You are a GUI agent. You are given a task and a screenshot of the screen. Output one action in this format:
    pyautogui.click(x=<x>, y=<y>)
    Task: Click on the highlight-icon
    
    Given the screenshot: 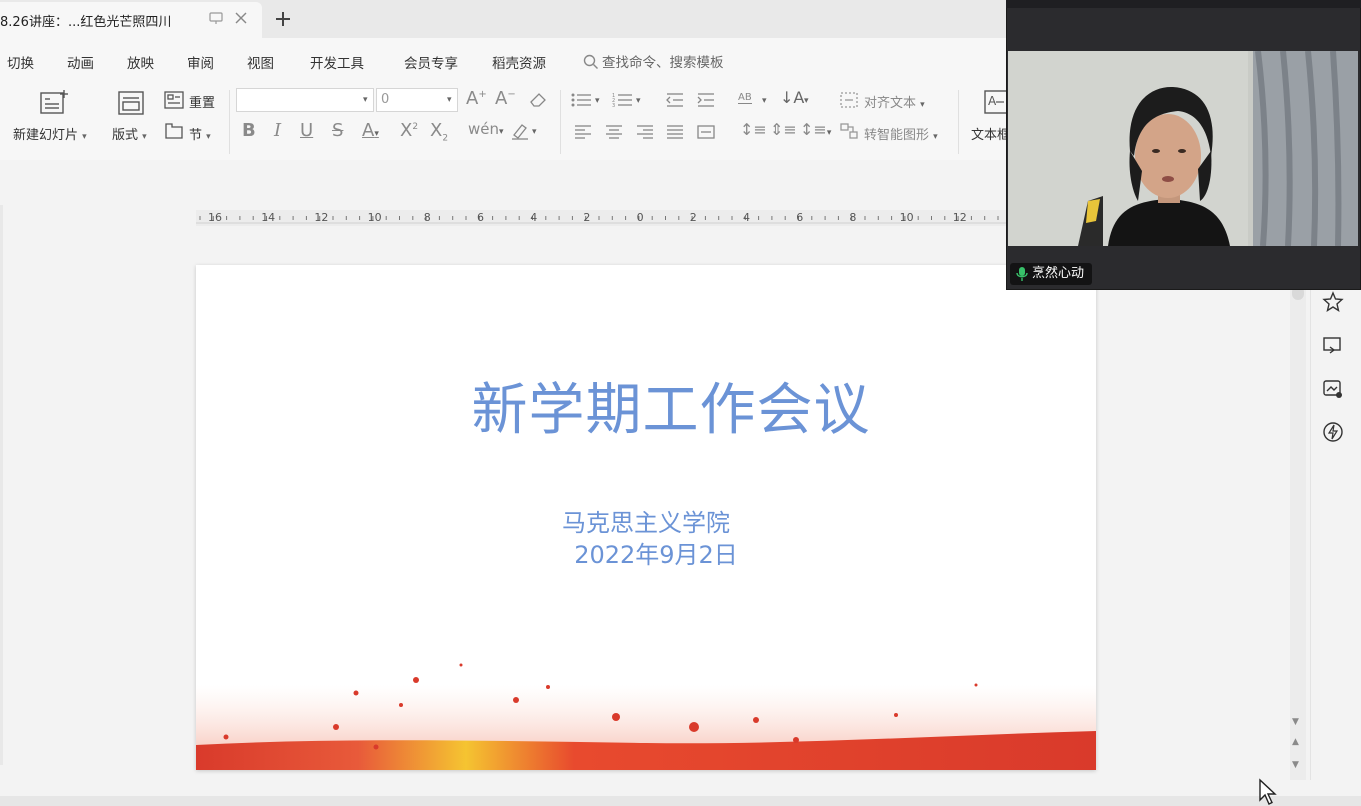 What is the action you would take?
    pyautogui.click(x=520, y=131)
    